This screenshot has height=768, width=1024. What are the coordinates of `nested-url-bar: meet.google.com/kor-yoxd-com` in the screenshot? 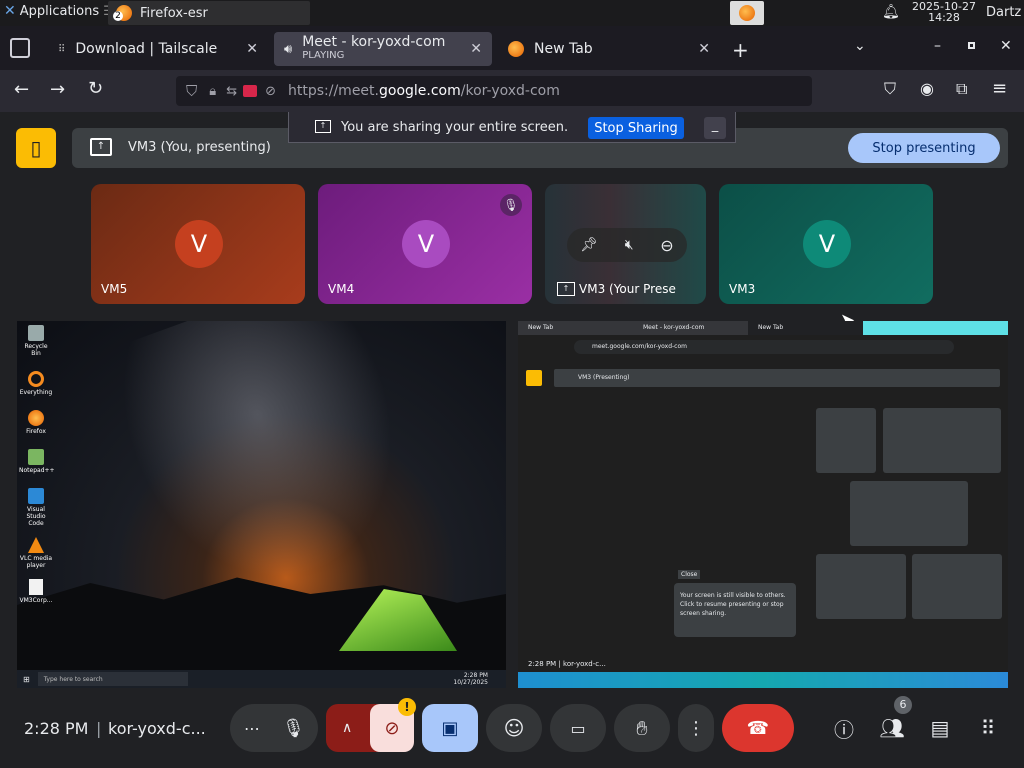 It's located at (764, 347).